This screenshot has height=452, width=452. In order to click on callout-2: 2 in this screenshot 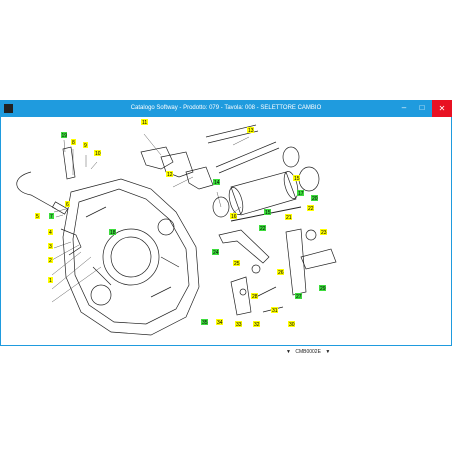, I will do `click(50, 260)`.